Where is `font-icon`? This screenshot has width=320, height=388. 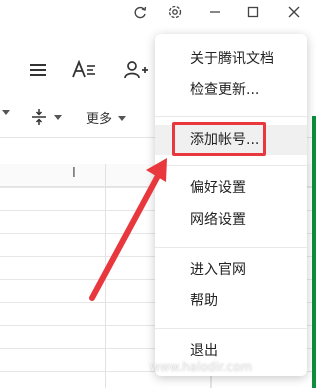
font-icon is located at coordinates (84, 70).